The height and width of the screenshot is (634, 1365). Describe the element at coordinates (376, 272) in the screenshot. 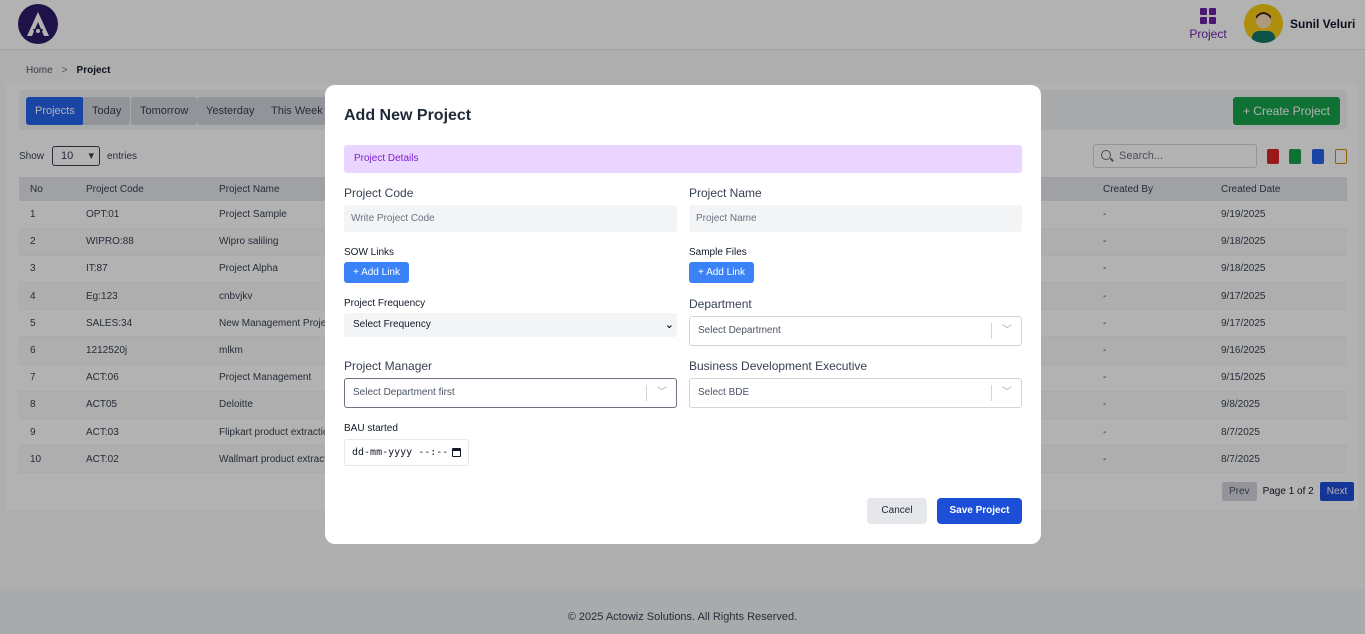

I see `sow-add-link-button: + Add Link` at that location.